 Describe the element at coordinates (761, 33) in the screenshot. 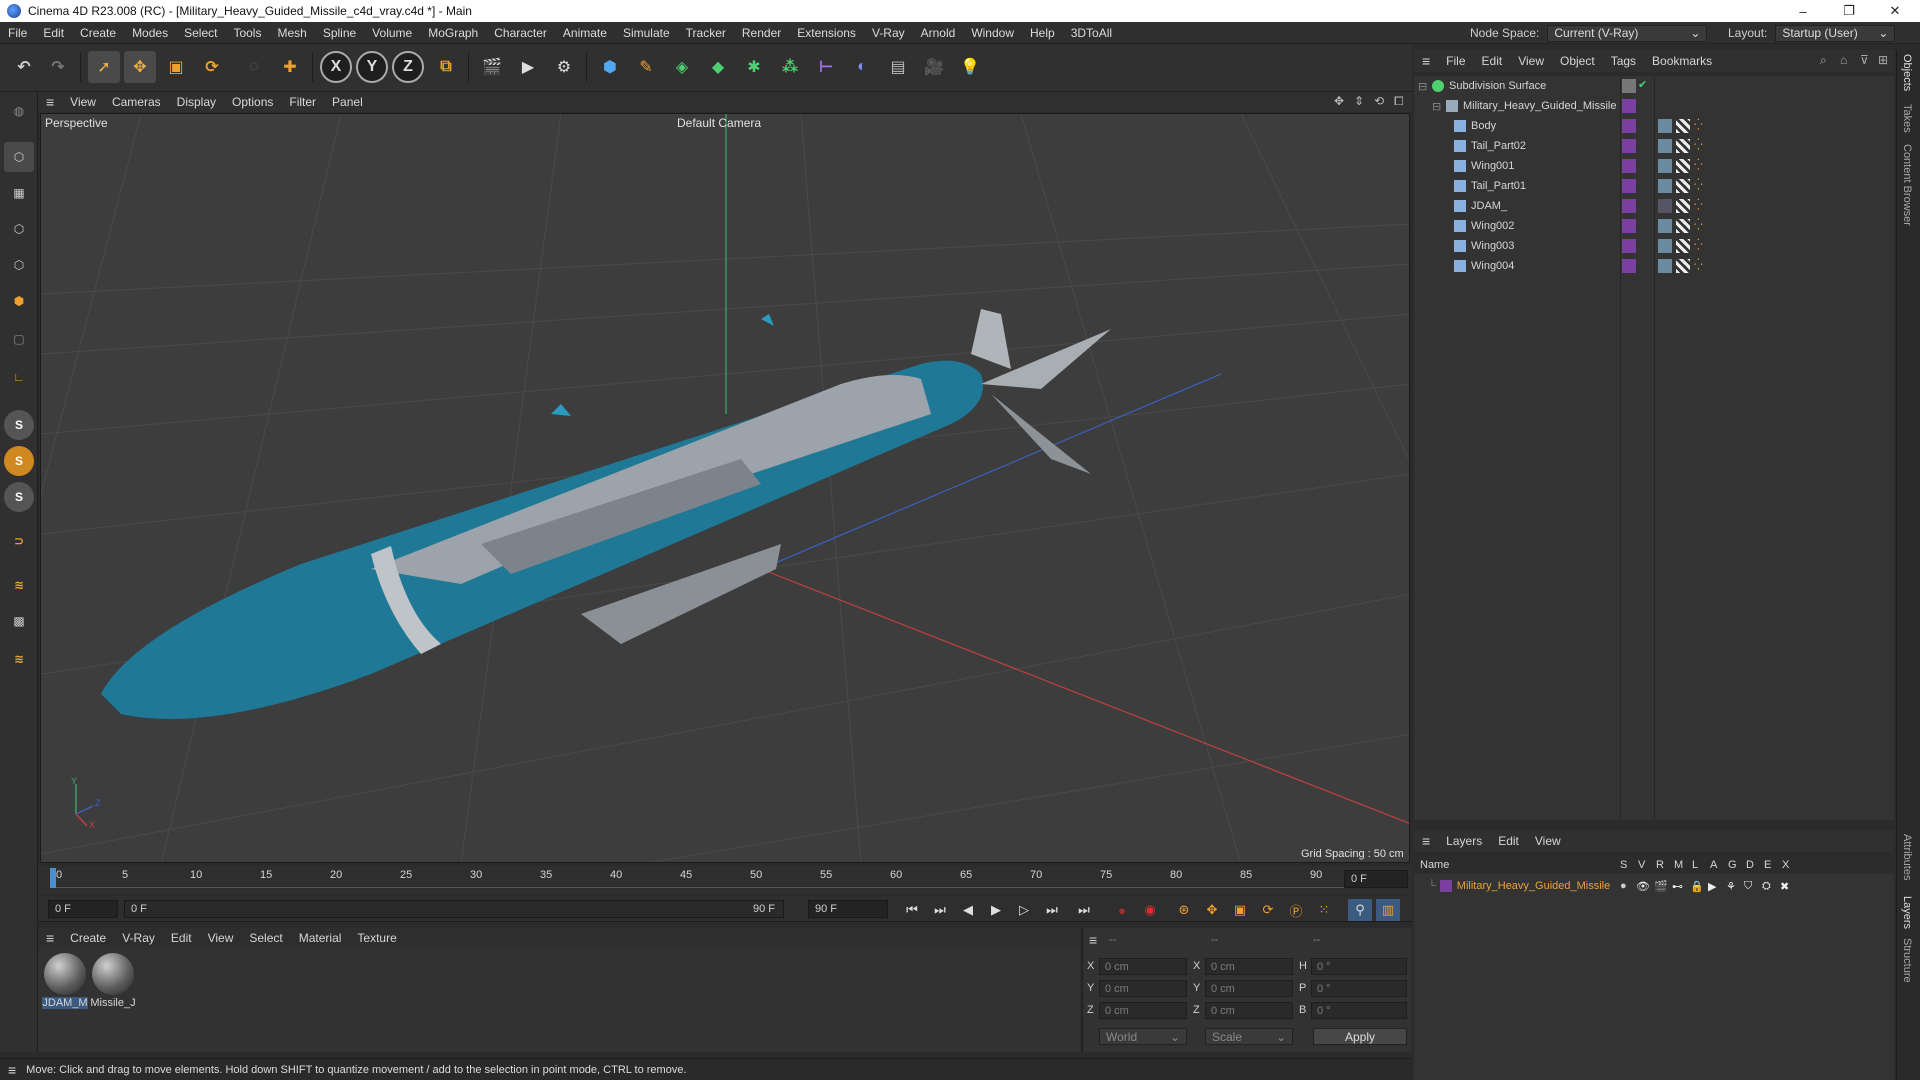

I see `menu-render: Render` at that location.